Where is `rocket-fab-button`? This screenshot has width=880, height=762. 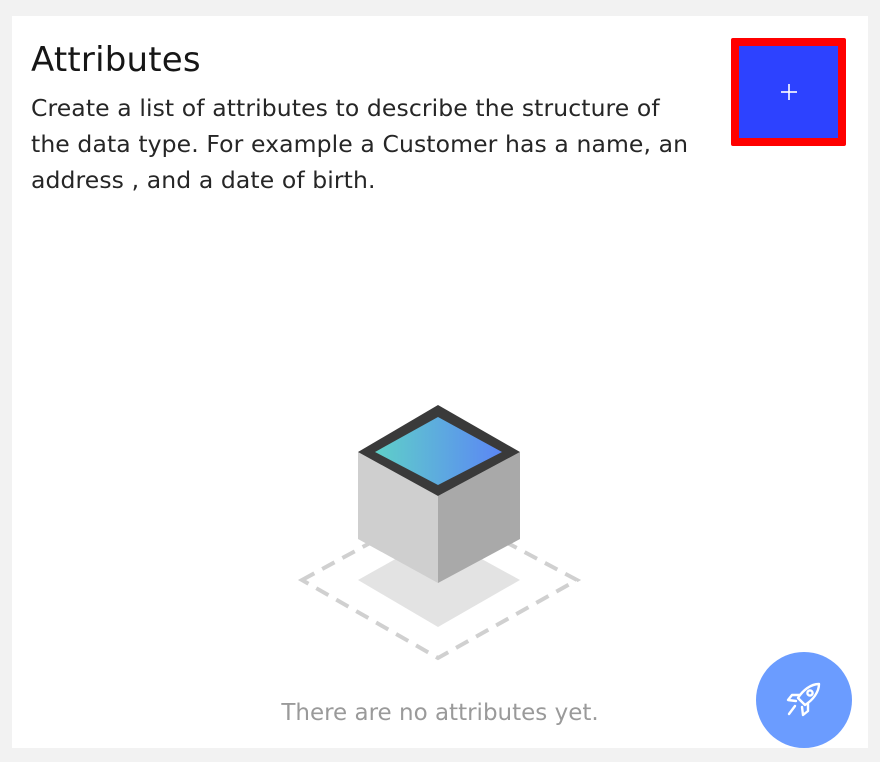
rocket-fab-button is located at coordinates (804, 700).